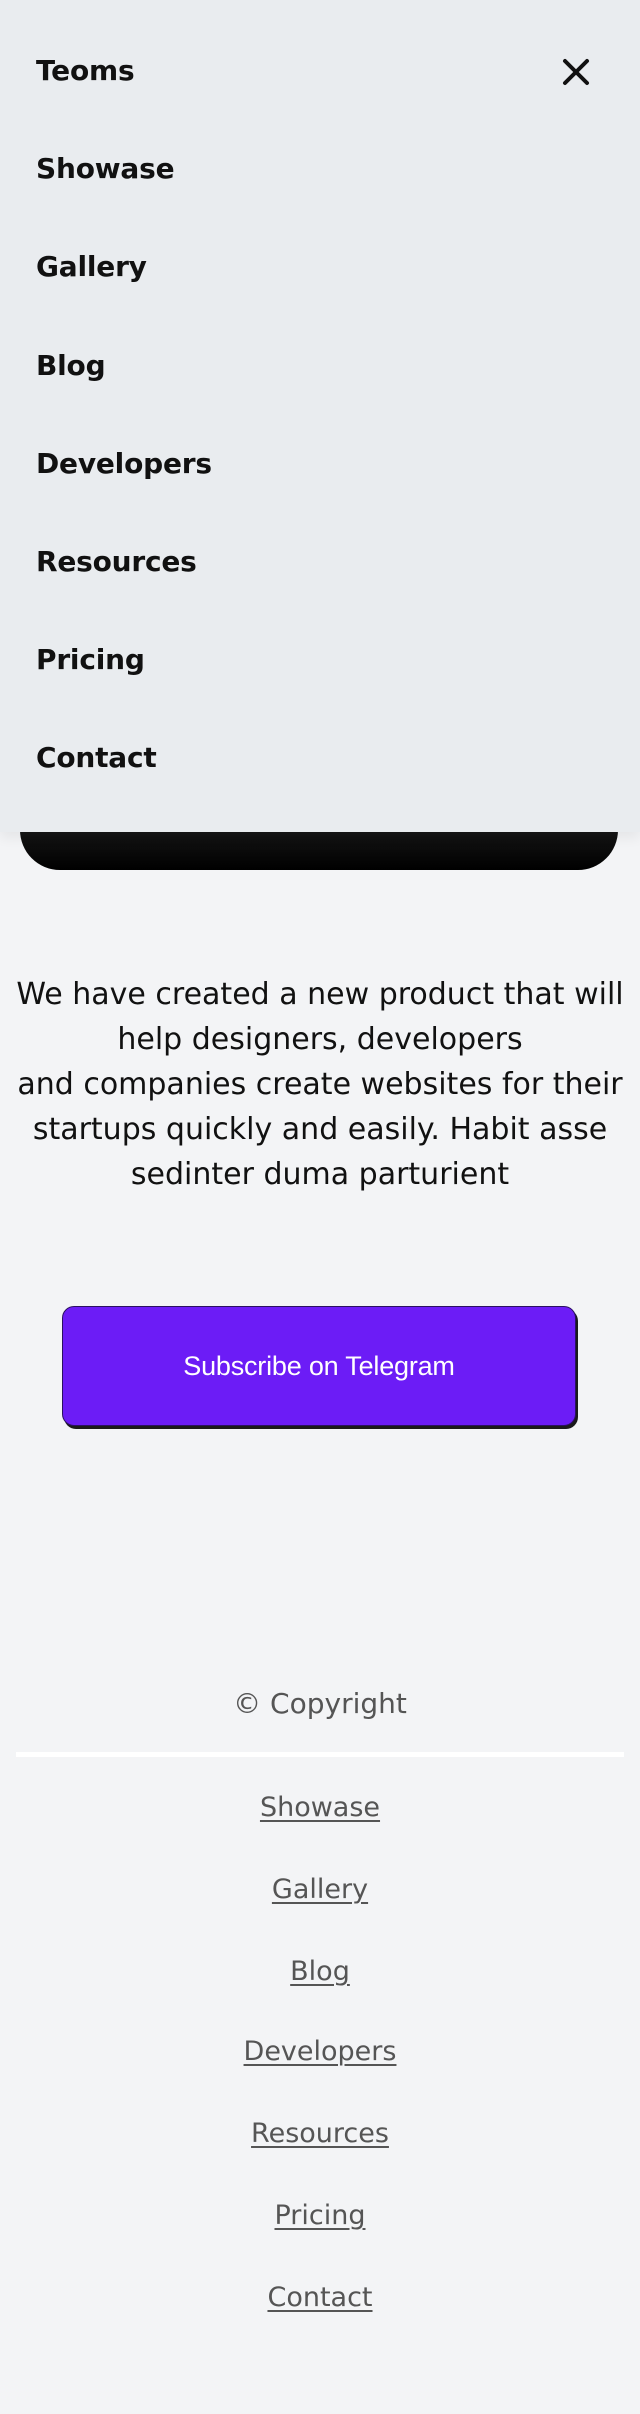 The height and width of the screenshot is (2414, 640). I want to click on footer-link-blog: Blog, so click(320, 1971).